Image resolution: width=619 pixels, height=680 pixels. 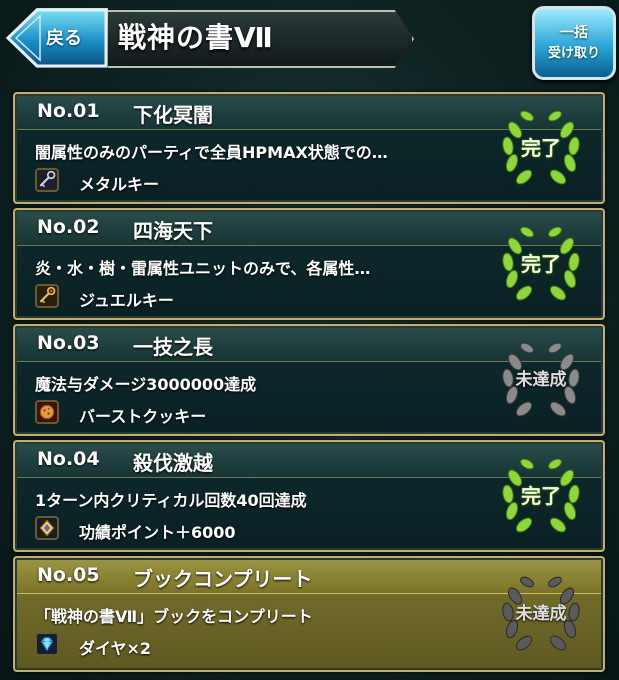 I want to click on metal-key-icon, so click(x=47, y=180).